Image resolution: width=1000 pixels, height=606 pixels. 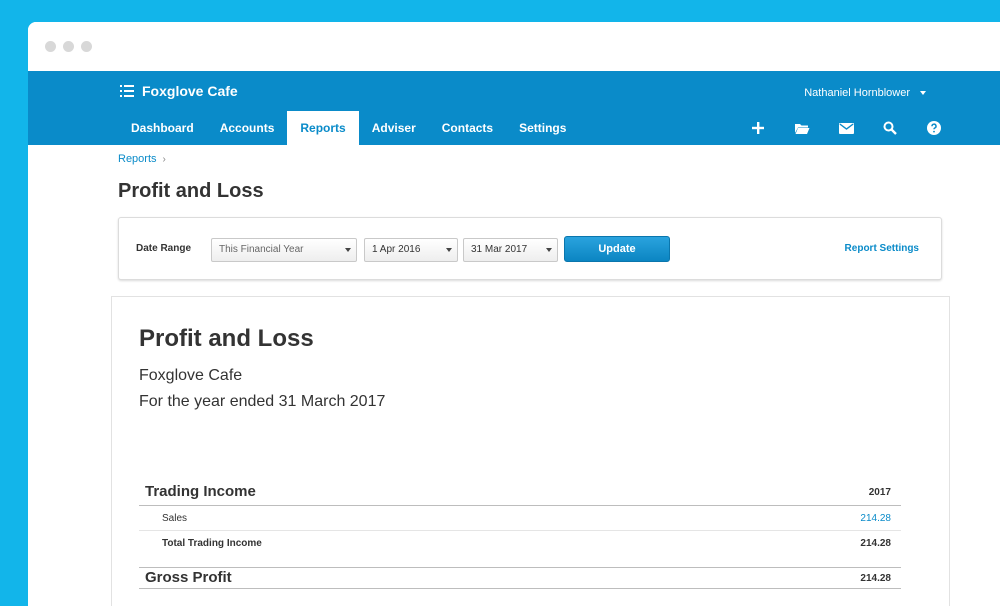 I want to click on year-column-header: 2017, so click(x=879, y=492).